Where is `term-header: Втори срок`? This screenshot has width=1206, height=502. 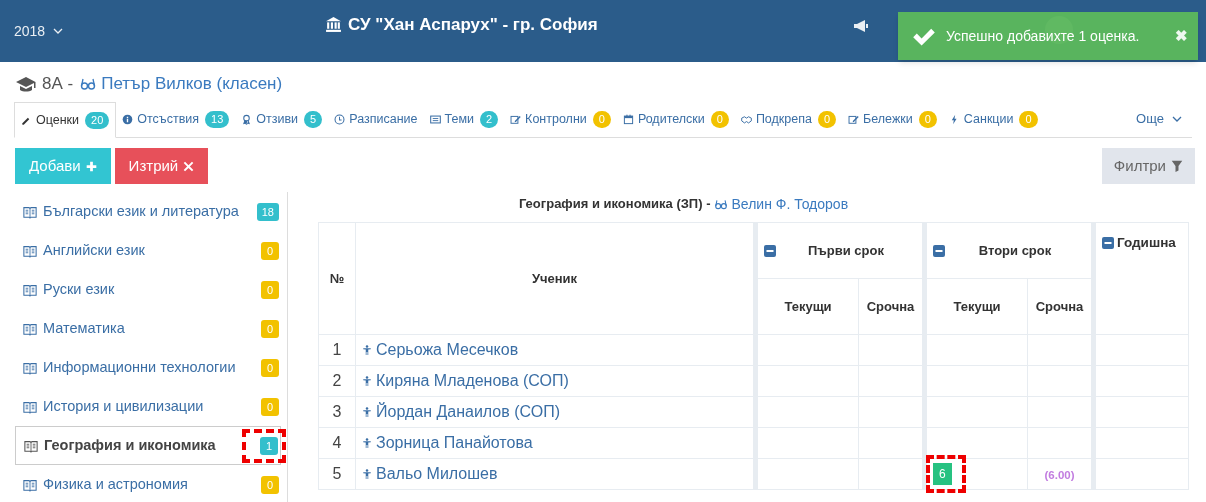 term-header: Втори срок is located at coordinates (1015, 250).